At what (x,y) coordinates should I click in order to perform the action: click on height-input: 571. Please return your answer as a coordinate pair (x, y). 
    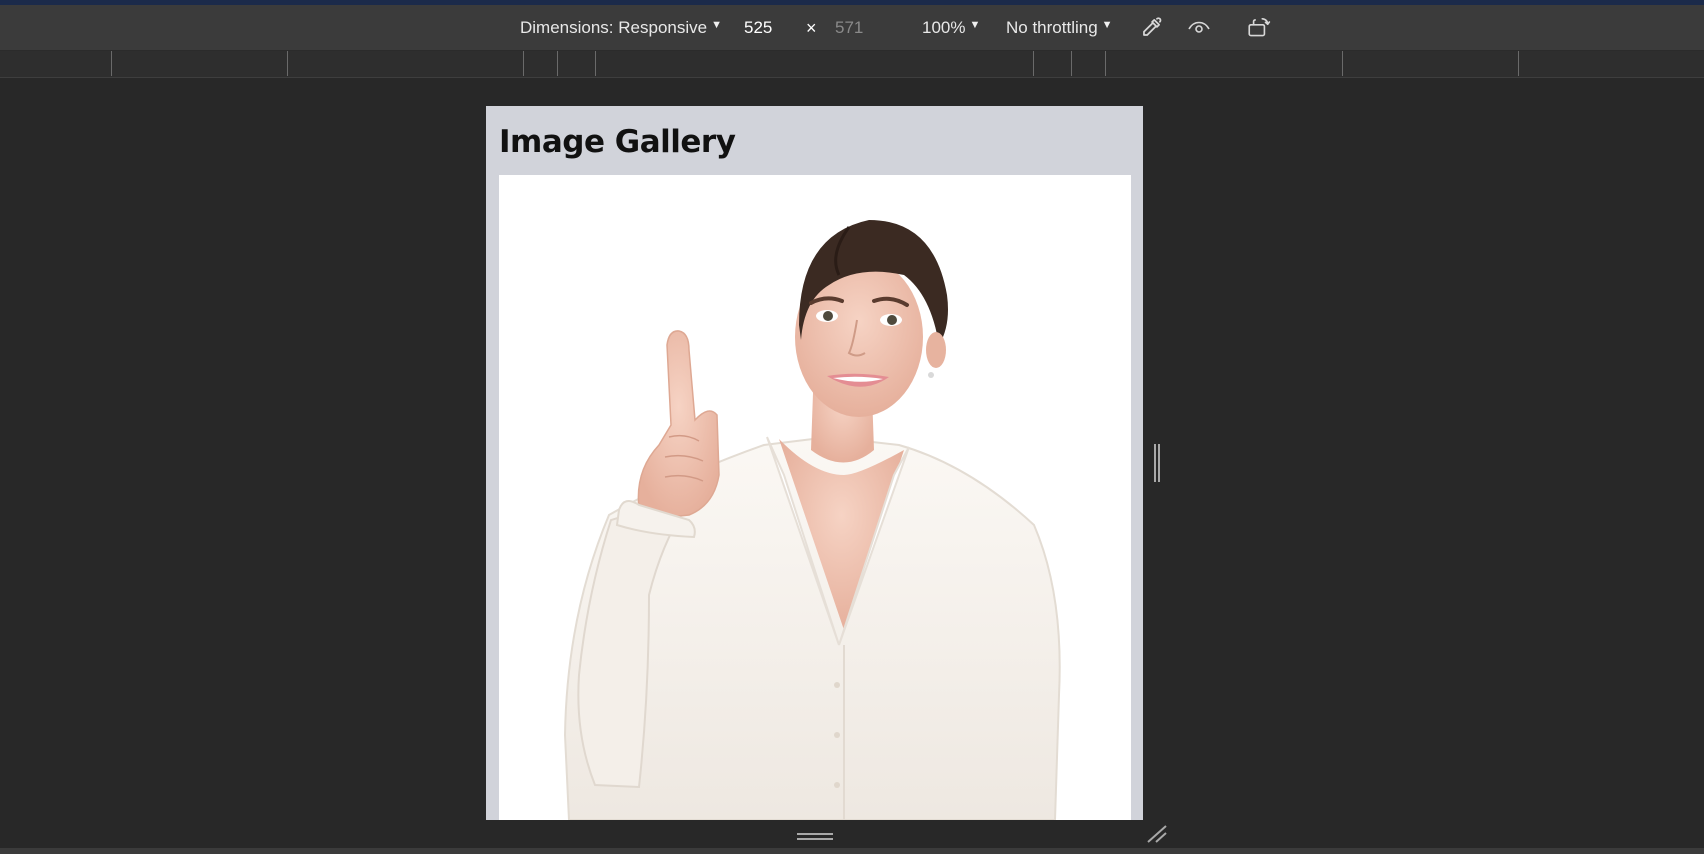
    Looking at the image, I should click on (849, 28).